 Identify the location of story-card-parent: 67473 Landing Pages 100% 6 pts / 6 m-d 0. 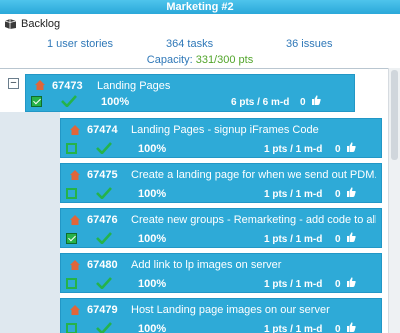
(190, 93).